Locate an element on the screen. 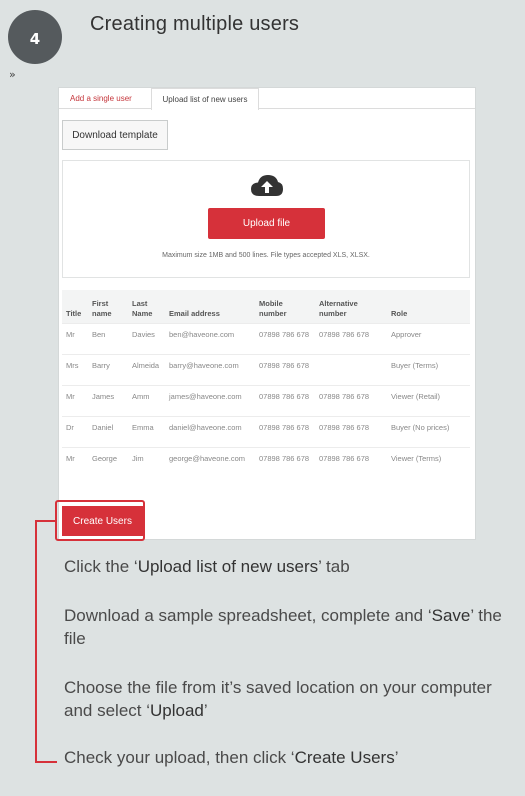  cell-email: james@haveone.com is located at coordinates (210, 400).